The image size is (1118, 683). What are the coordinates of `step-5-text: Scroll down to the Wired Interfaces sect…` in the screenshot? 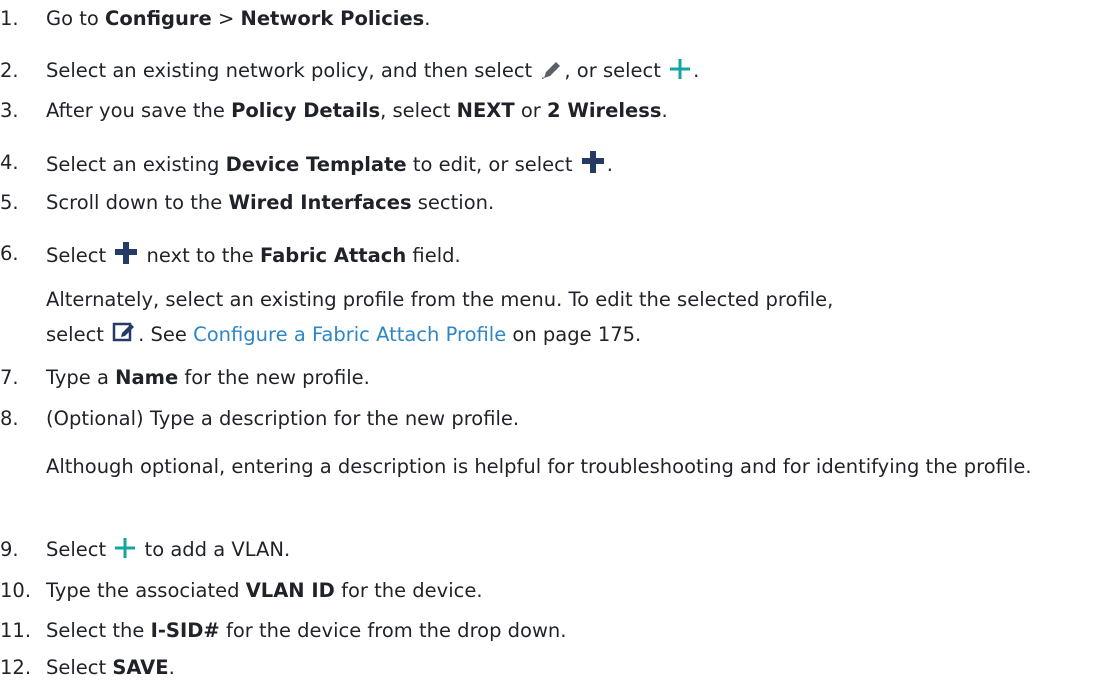 It's located at (270, 202).